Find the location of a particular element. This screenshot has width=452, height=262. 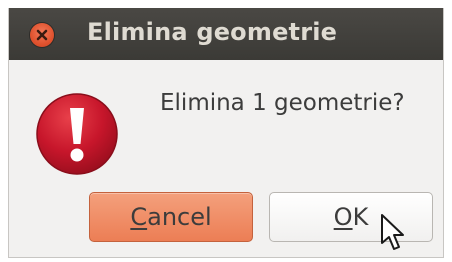

ok-button: OK is located at coordinates (351, 217).